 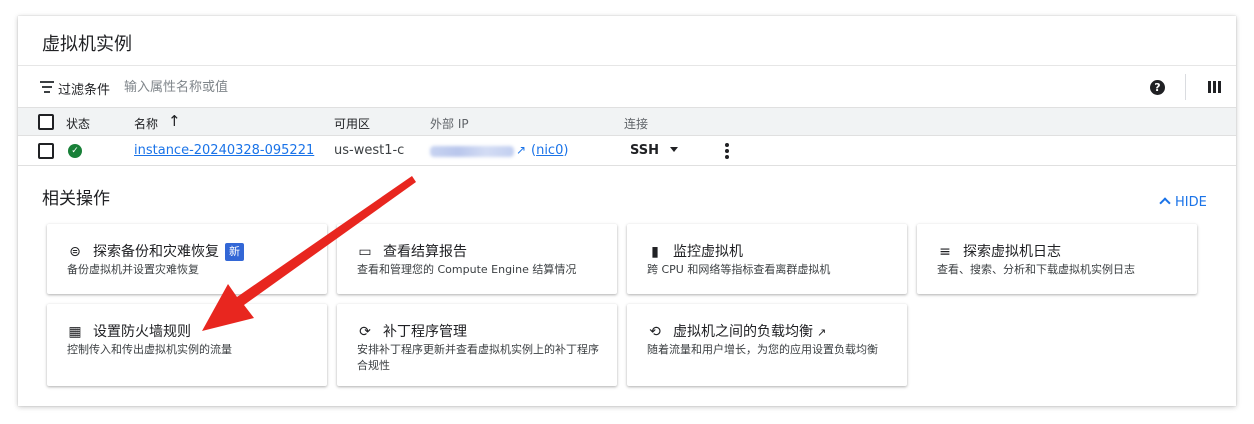 What do you see at coordinates (75, 151) in the screenshot?
I see `status-running-icon: ✓` at bounding box center [75, 151].